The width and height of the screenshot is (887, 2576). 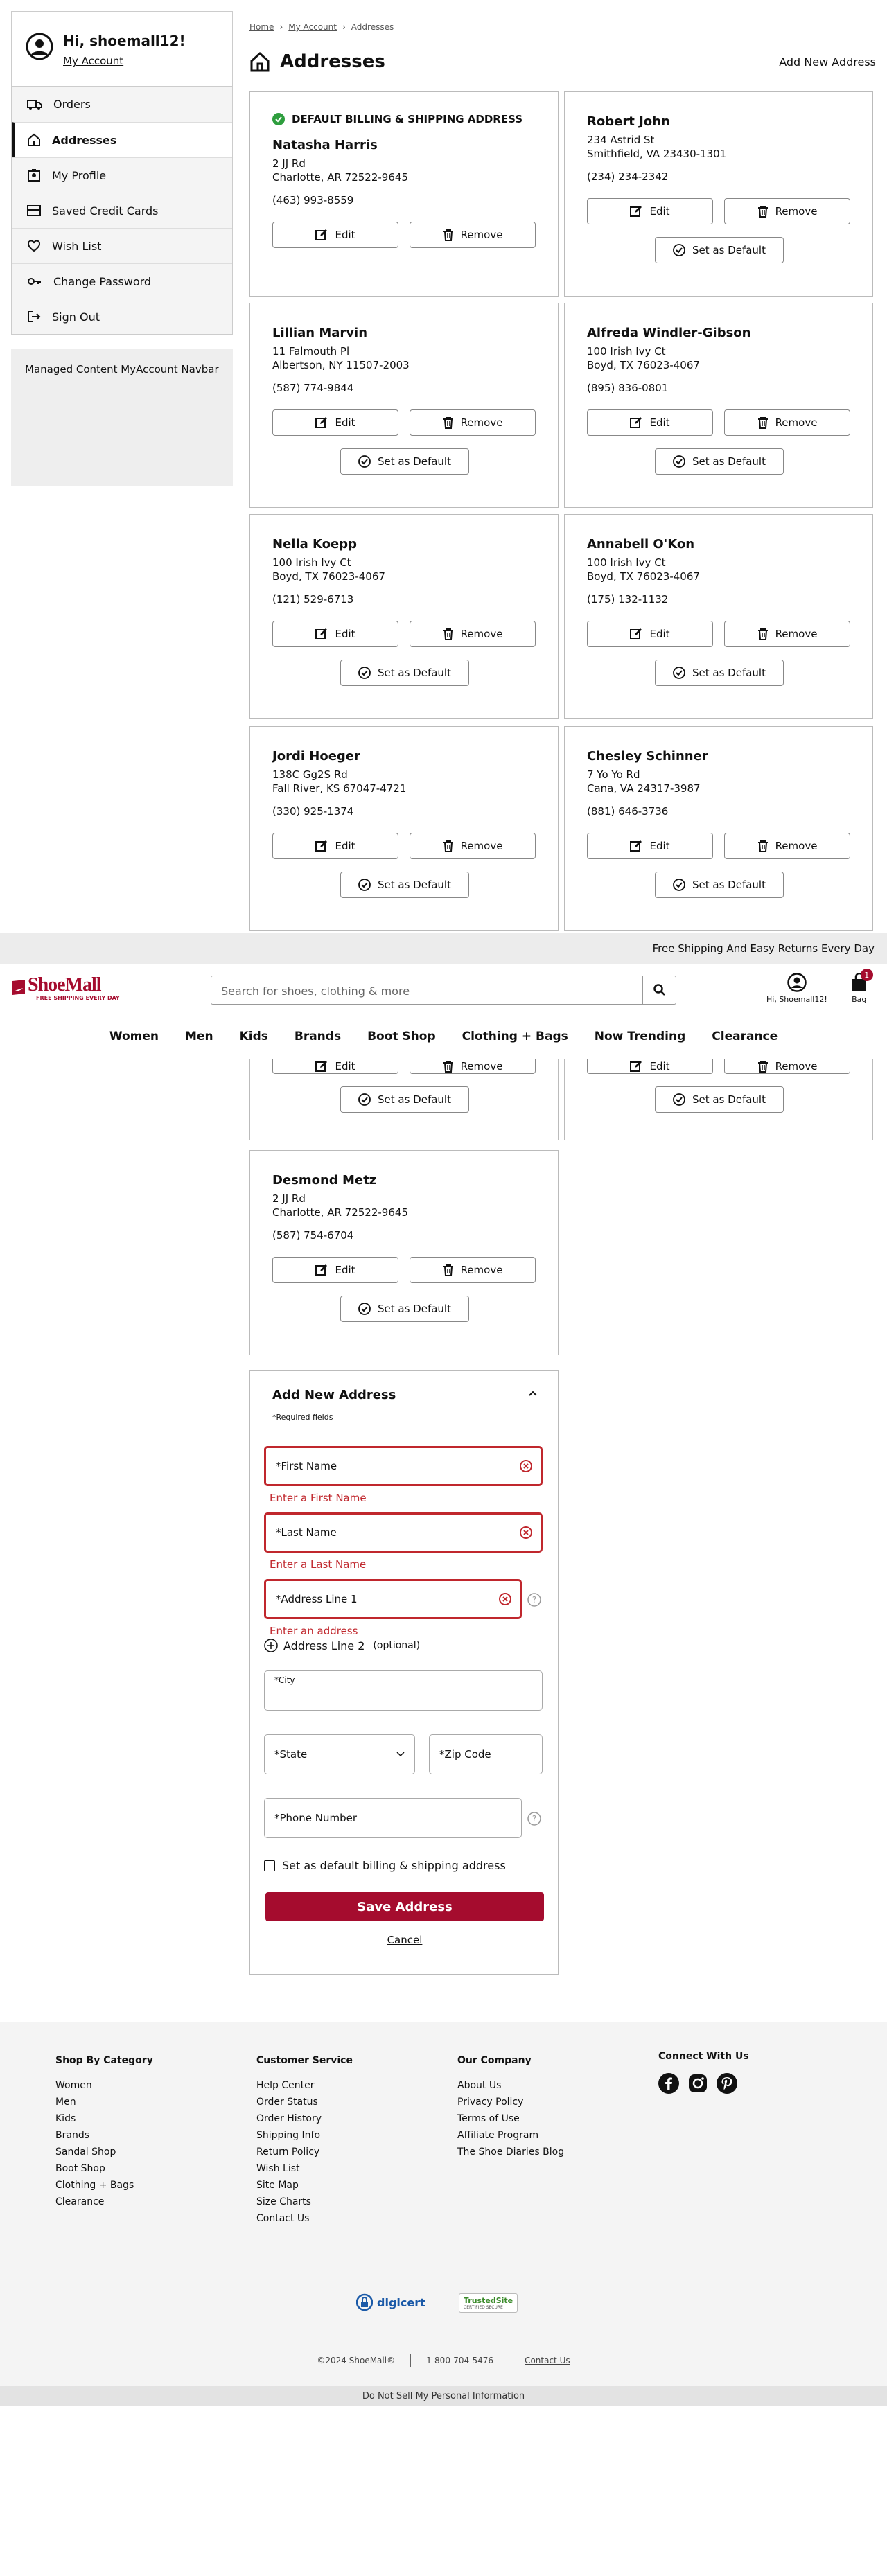 What do you see at coordinates (304, 2118) in the screenshot?
I see `footer-link: Order History` at bounding box center [304, 2118].